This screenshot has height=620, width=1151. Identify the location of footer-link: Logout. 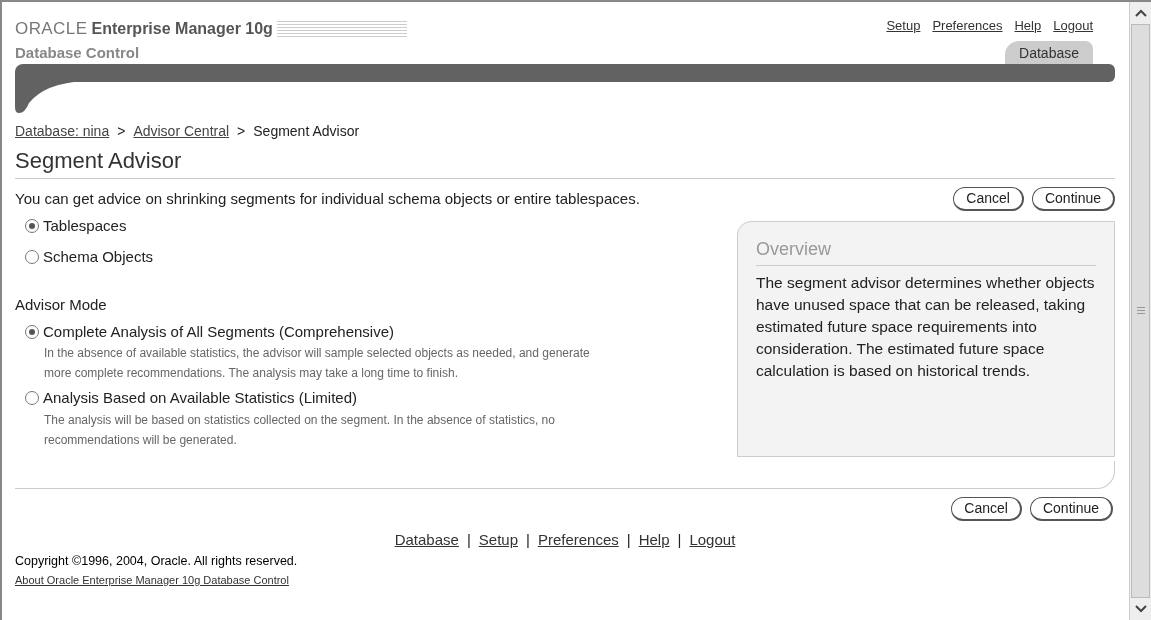
(712, 540).